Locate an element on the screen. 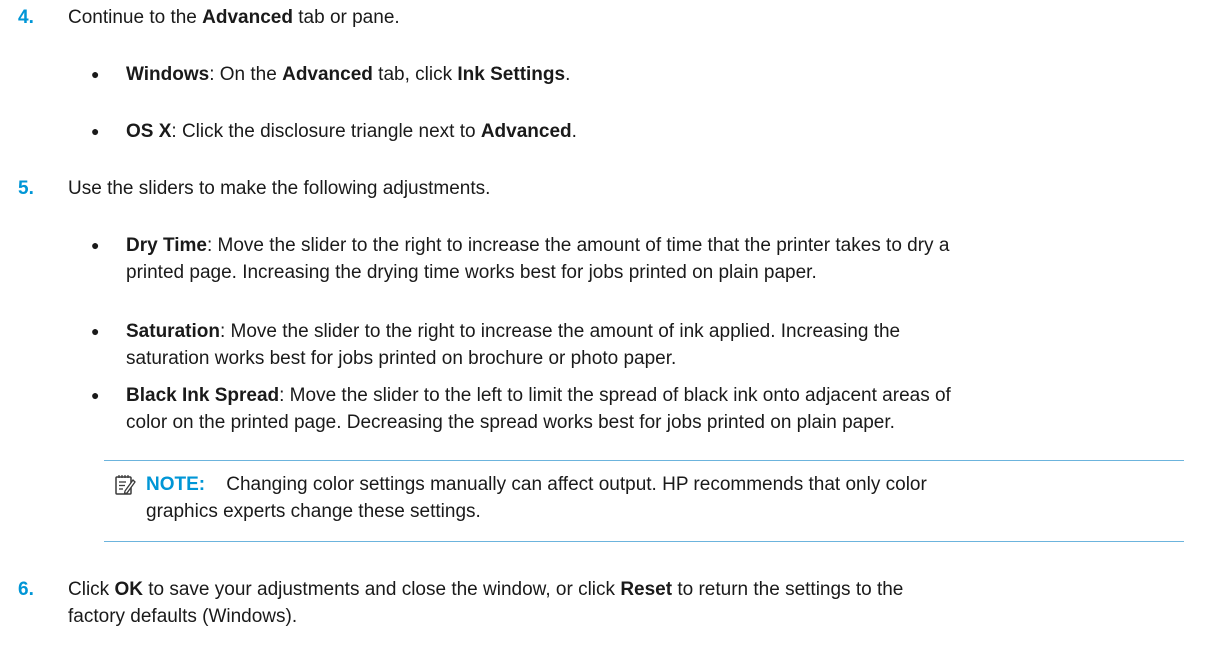 The width and height of the screenshot is (1220, 654). step-number: 5. is located at coordinates (26, 188).